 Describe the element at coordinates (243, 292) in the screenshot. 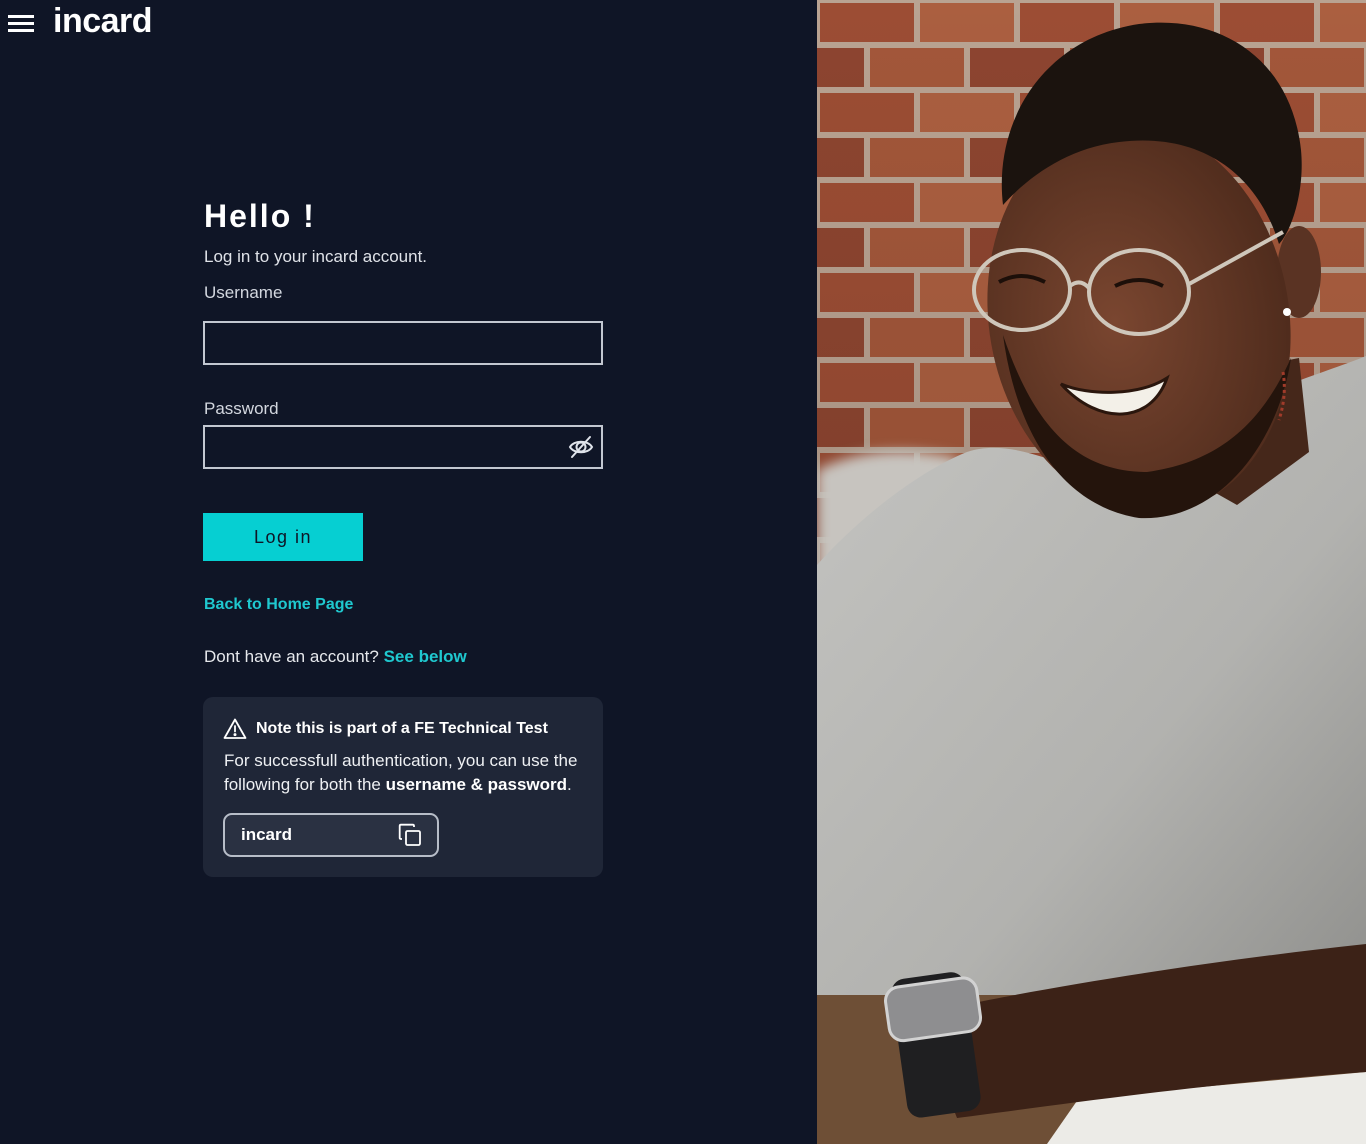

I see `username-label: Username` at that location.